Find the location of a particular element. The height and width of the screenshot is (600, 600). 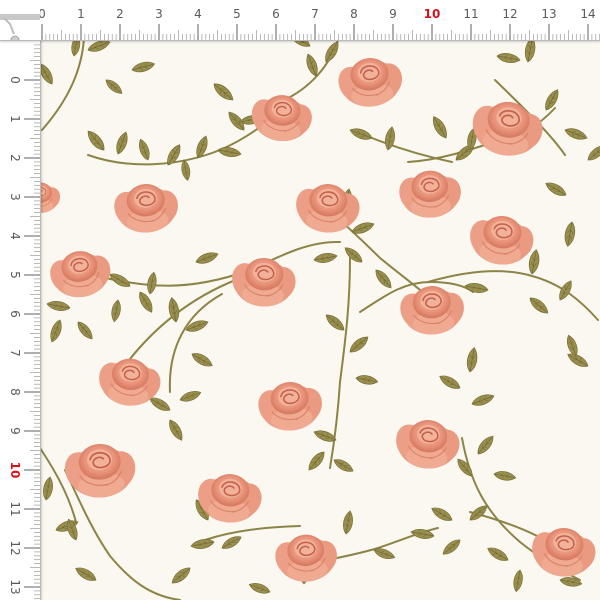

ruler-top-label: 4 is located at coordinates (198, 14).